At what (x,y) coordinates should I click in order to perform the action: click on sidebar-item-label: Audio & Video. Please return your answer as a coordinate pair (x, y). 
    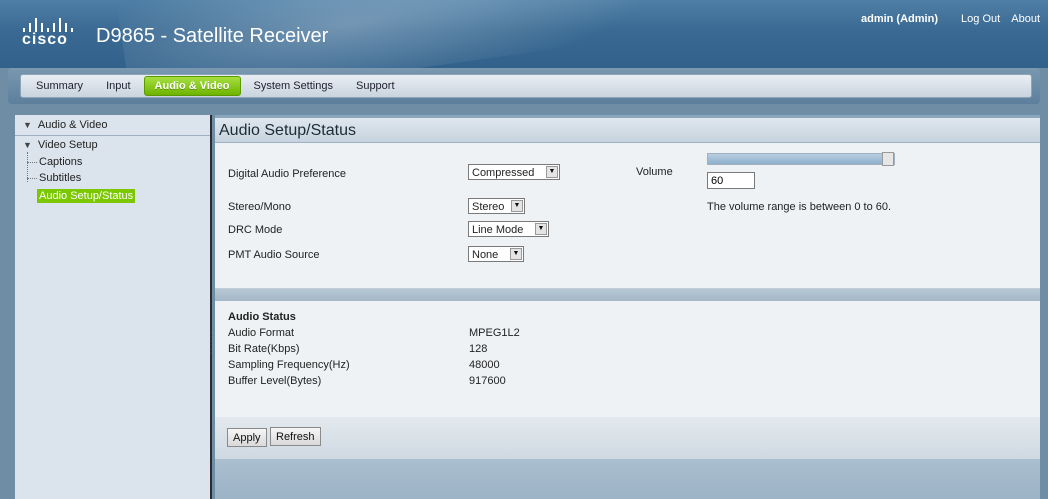
    Looking at the image, I should click on (72, 125).